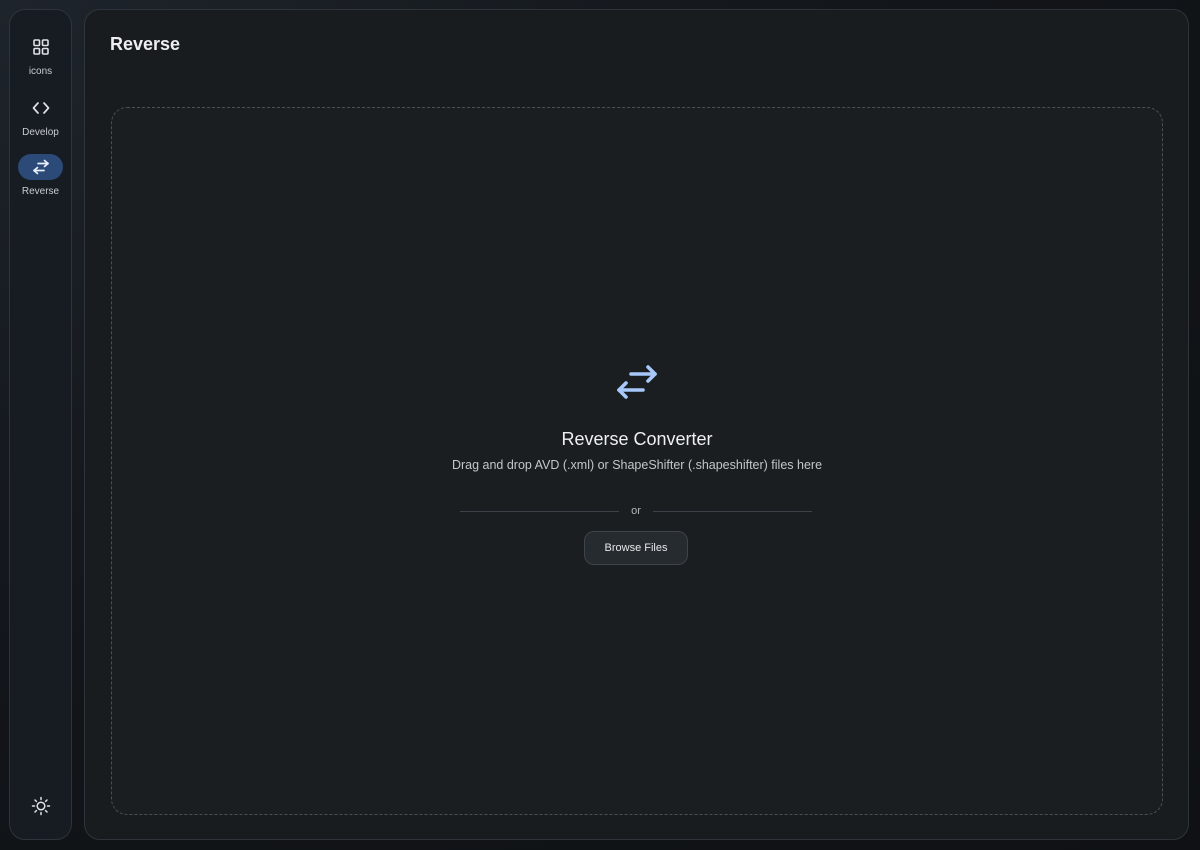 Image resolution: width=1200 pixels, height=850 pixels. I want to click on nav-pill-active, so click(40, 167).